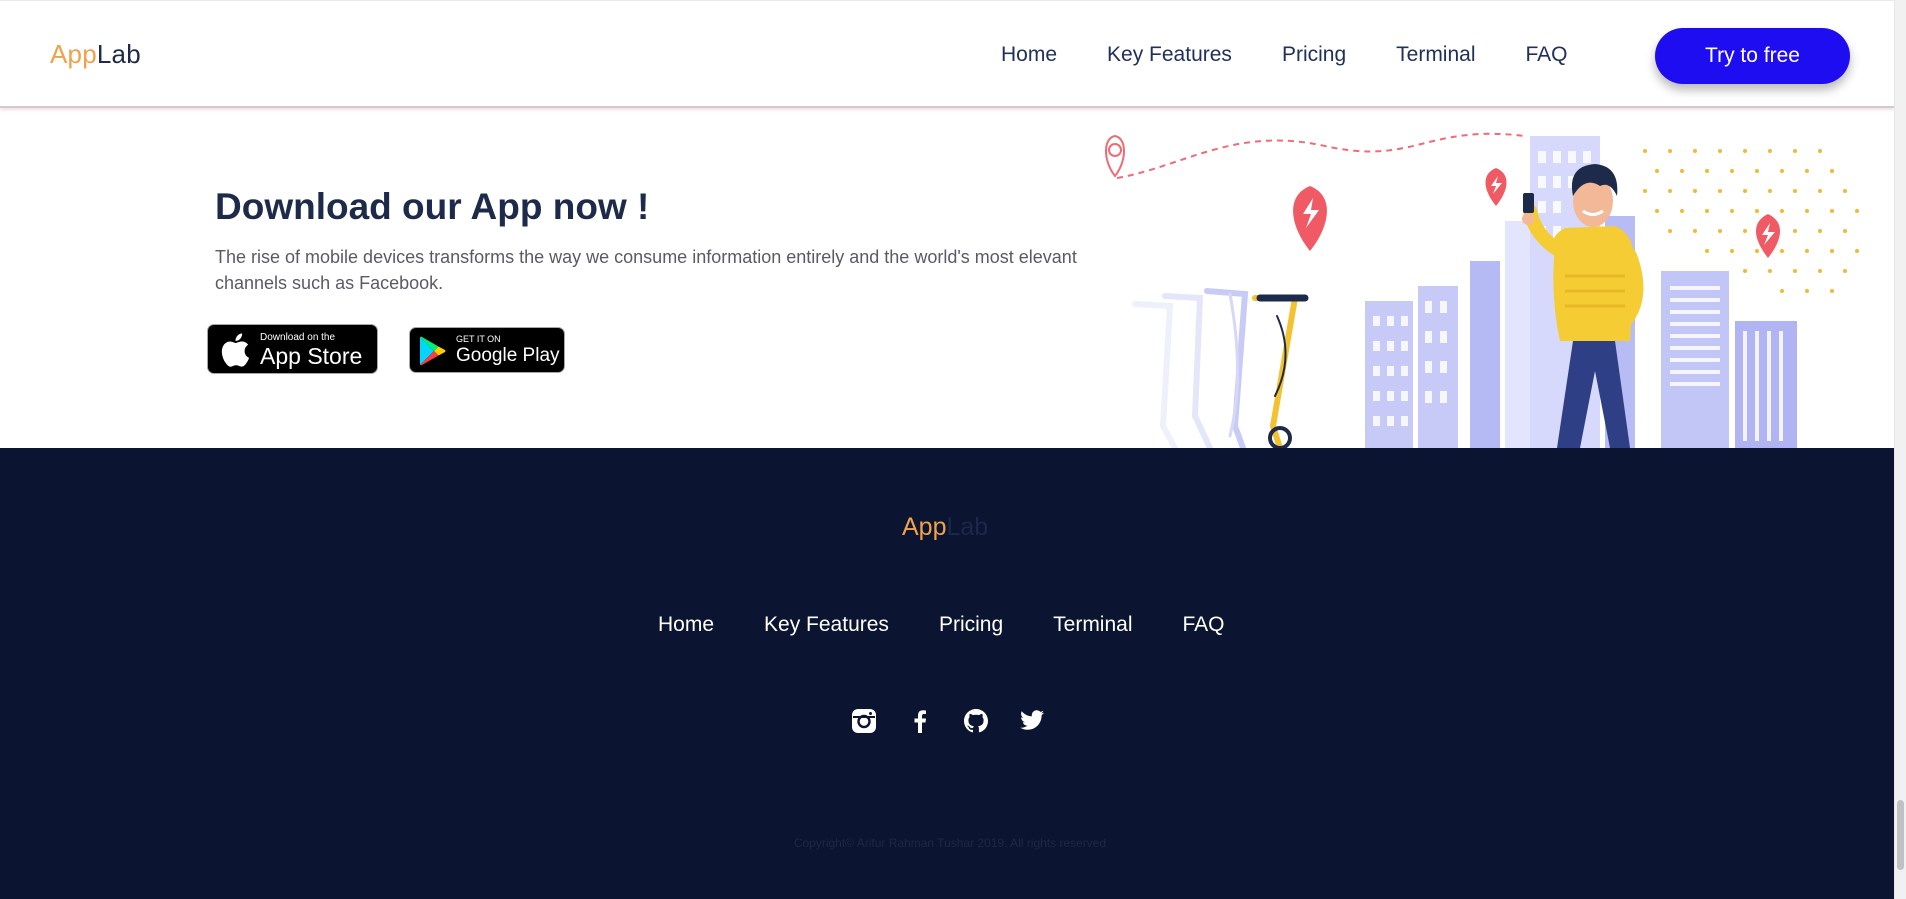 The width and height of the screenshot is (1906, 899). Describe the element at coordinates (1169, 55) in the screenshot. I see `nav-key-features: Key Features` at that location.